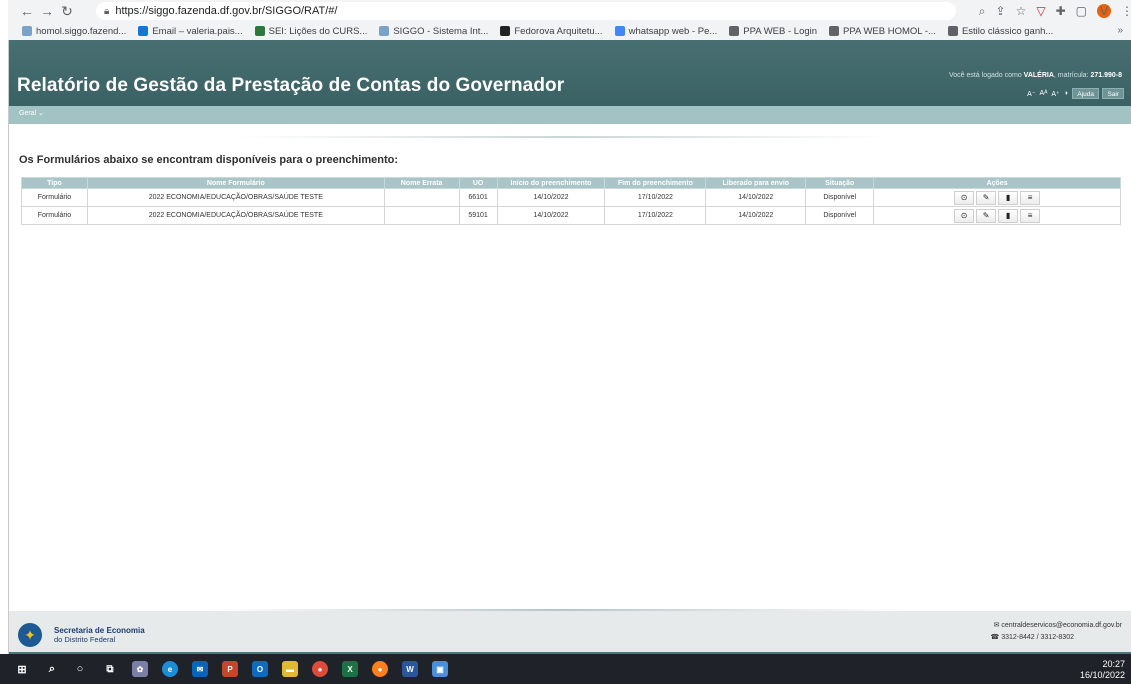  I want to click on font-size-controls: A⁻ Aᴬ A⁺ ◑, so click(1047, 94).